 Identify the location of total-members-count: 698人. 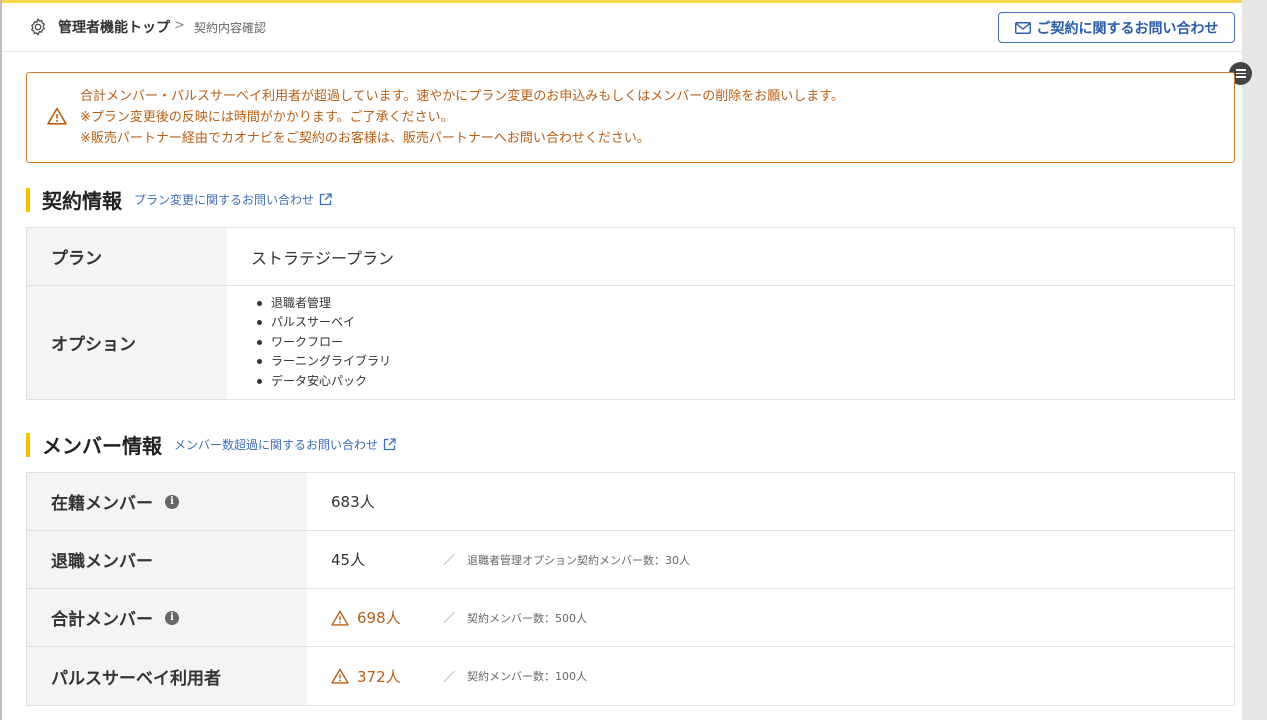
(379, 618).